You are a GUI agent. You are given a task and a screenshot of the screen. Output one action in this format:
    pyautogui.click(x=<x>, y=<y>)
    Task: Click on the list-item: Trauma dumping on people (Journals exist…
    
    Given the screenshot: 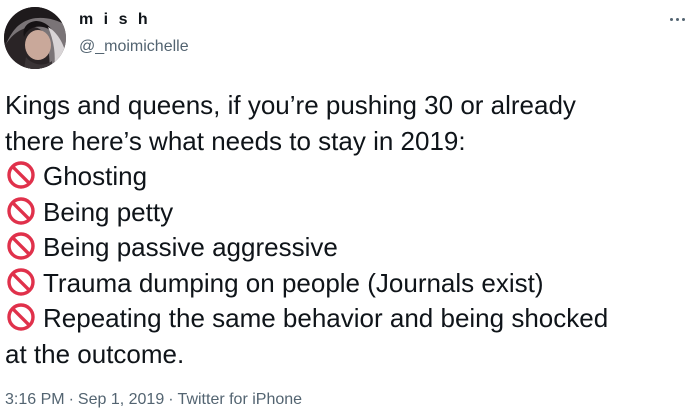 What is the action you would take?
    pyautogui.click(x=350, y=284)
    